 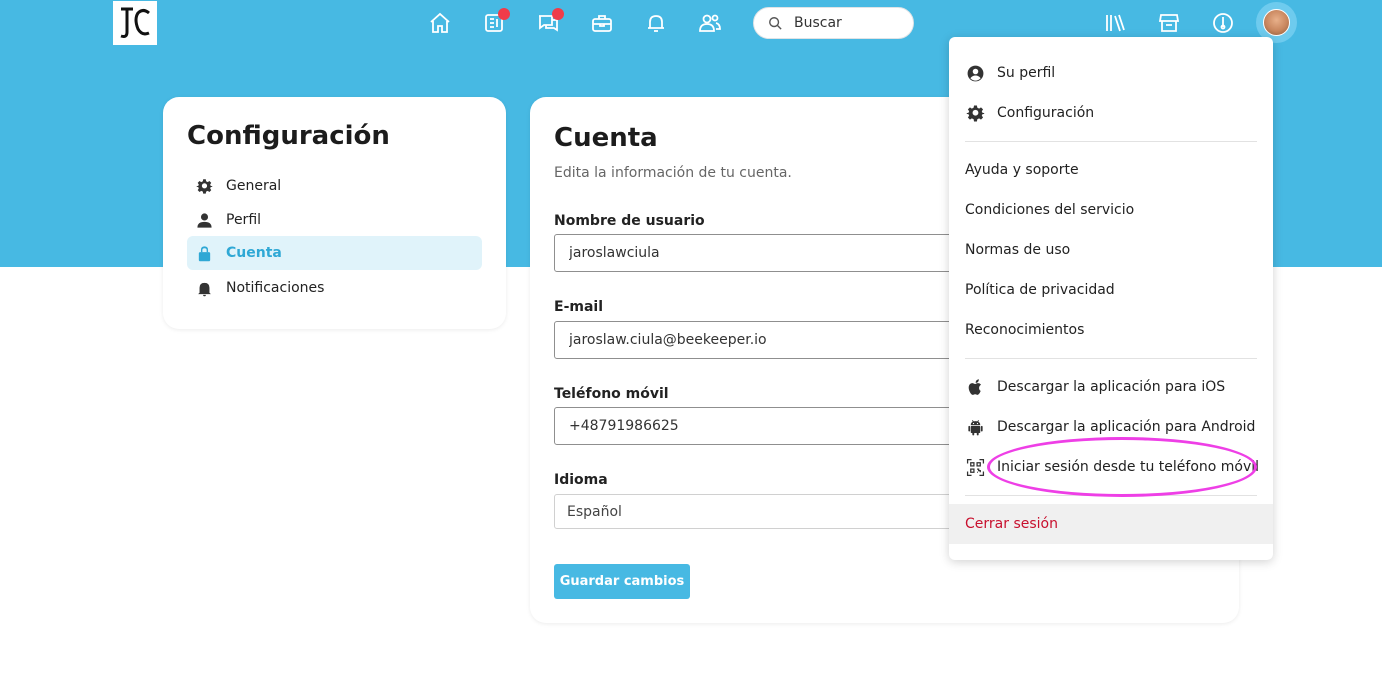 What do you see at coordinates (204, 253) in the screenshot?
I see `lock-icon` at bounding box center [204, 253].